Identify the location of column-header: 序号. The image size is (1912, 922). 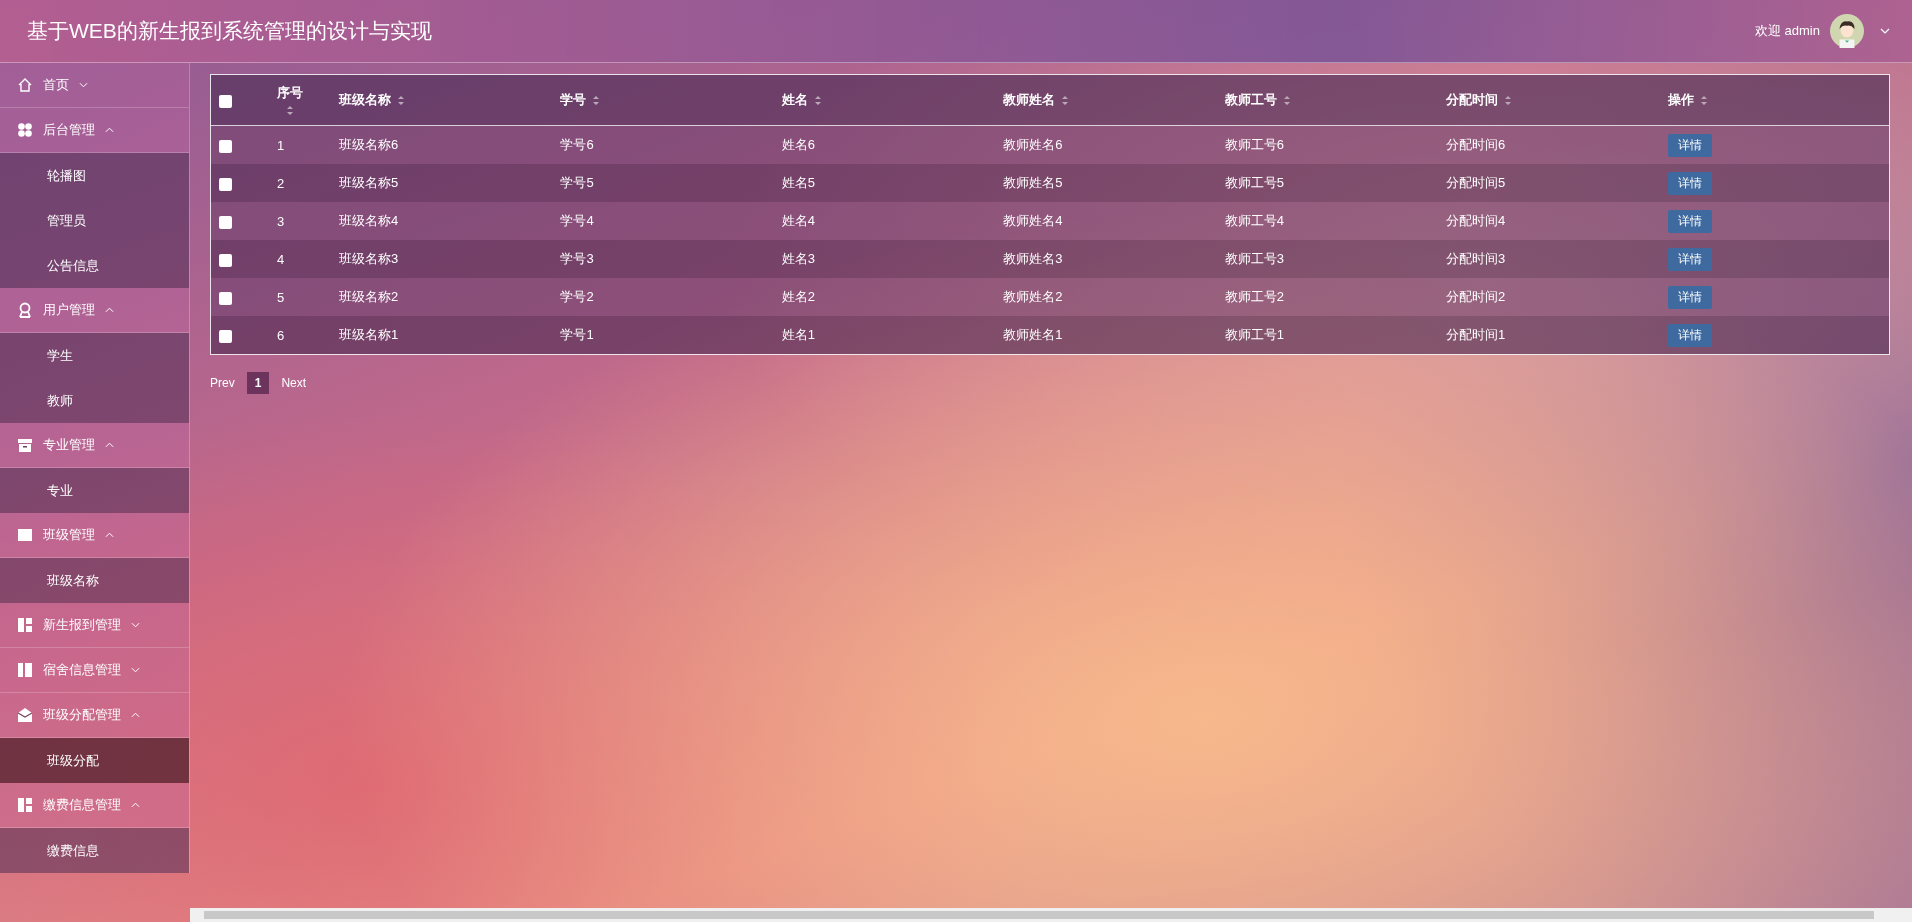
(290, 93).